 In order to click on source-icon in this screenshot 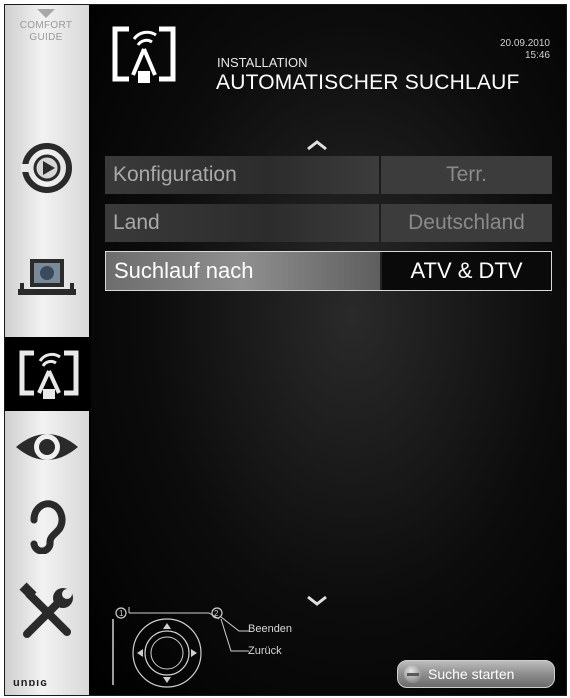, I will do `click(46, 168)`.